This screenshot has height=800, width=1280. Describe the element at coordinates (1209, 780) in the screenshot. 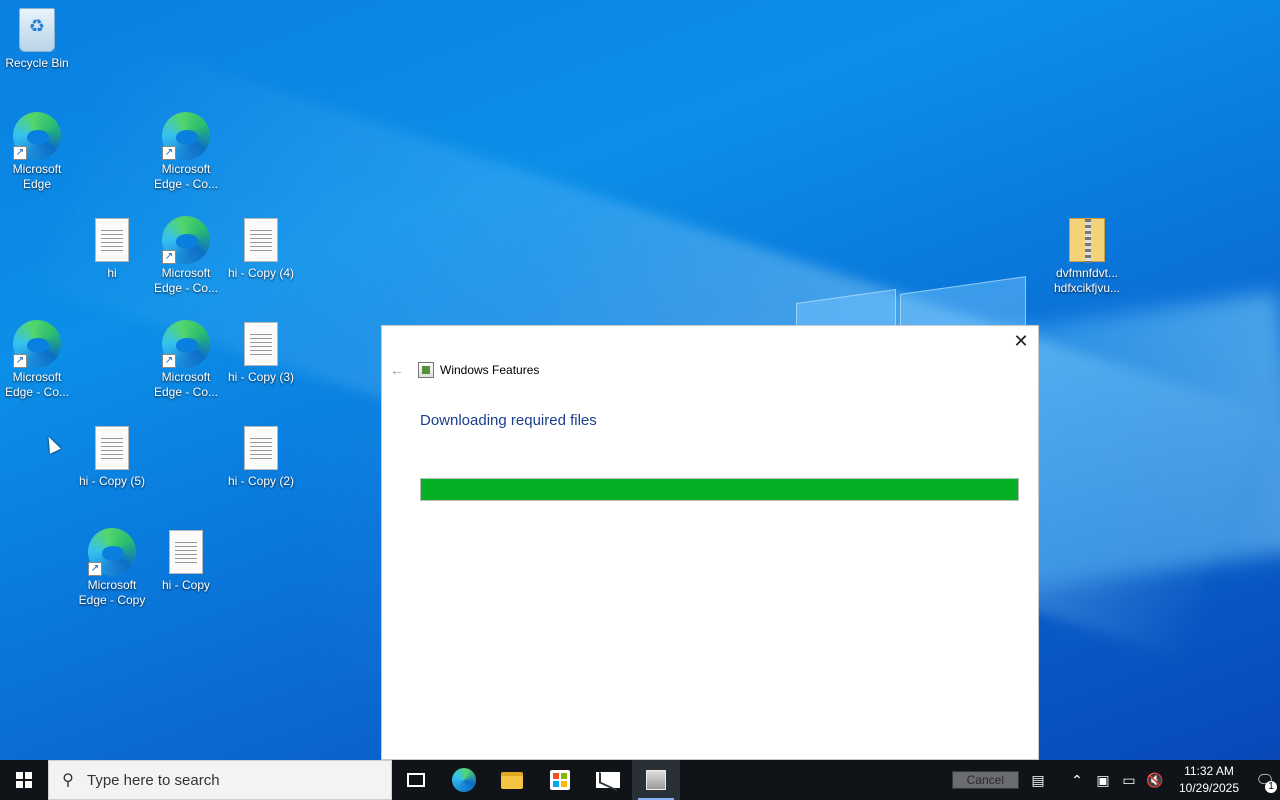

I see `clock: 11:32 AM 10/29/2025` at that location.